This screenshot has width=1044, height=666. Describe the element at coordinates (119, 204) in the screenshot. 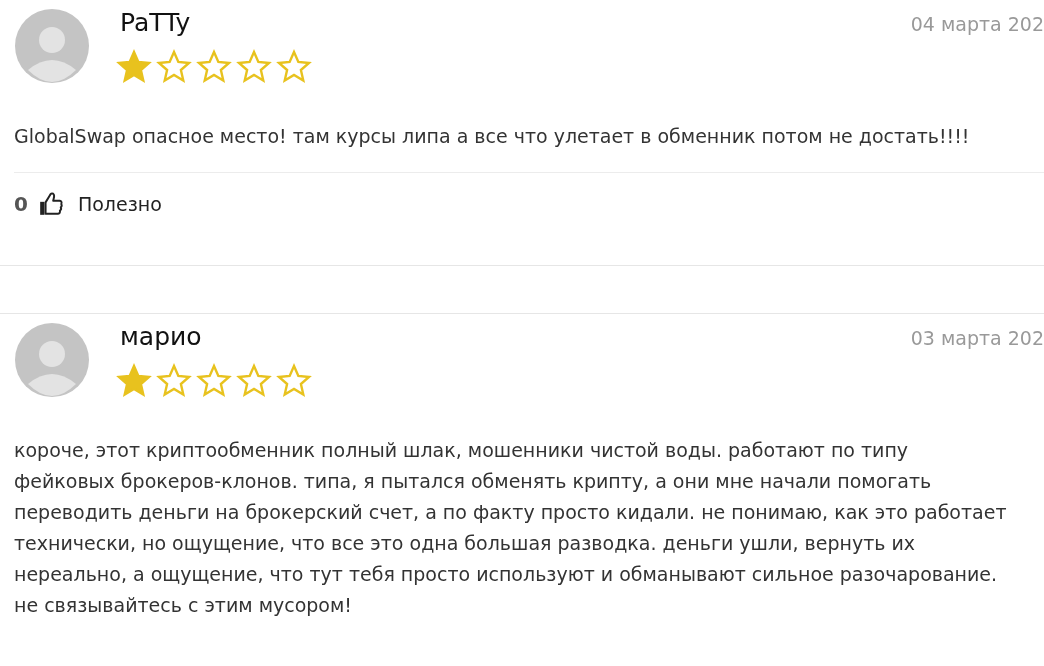

I see `helpful-button: Полезно` at that location.